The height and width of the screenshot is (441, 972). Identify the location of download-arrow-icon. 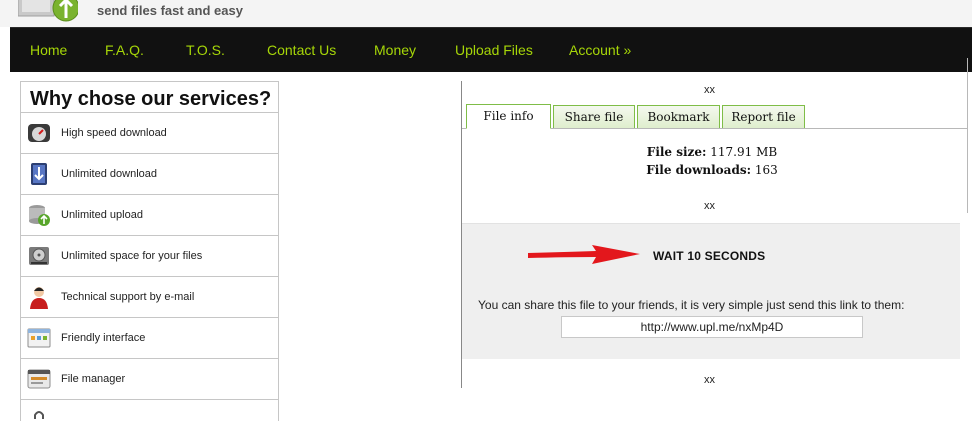
(39, 174).